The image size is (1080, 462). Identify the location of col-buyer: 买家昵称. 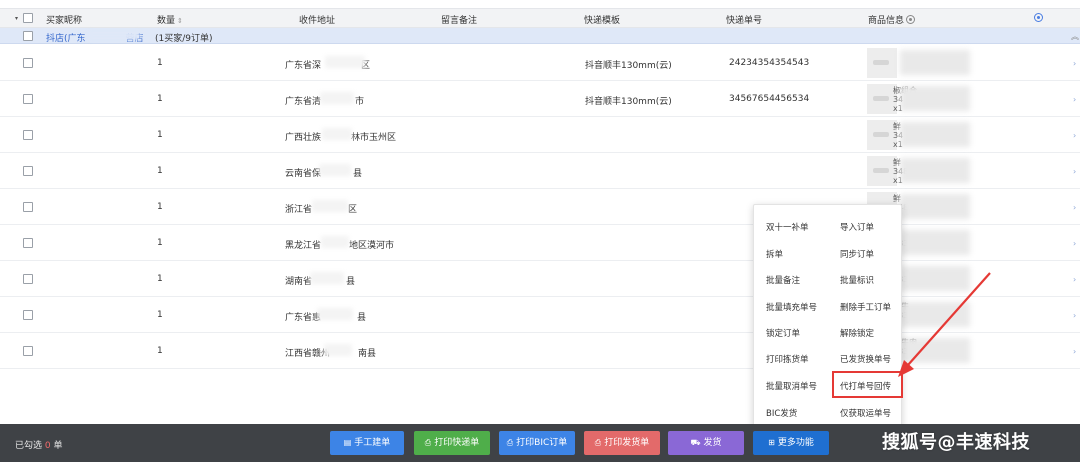
(64, 21).